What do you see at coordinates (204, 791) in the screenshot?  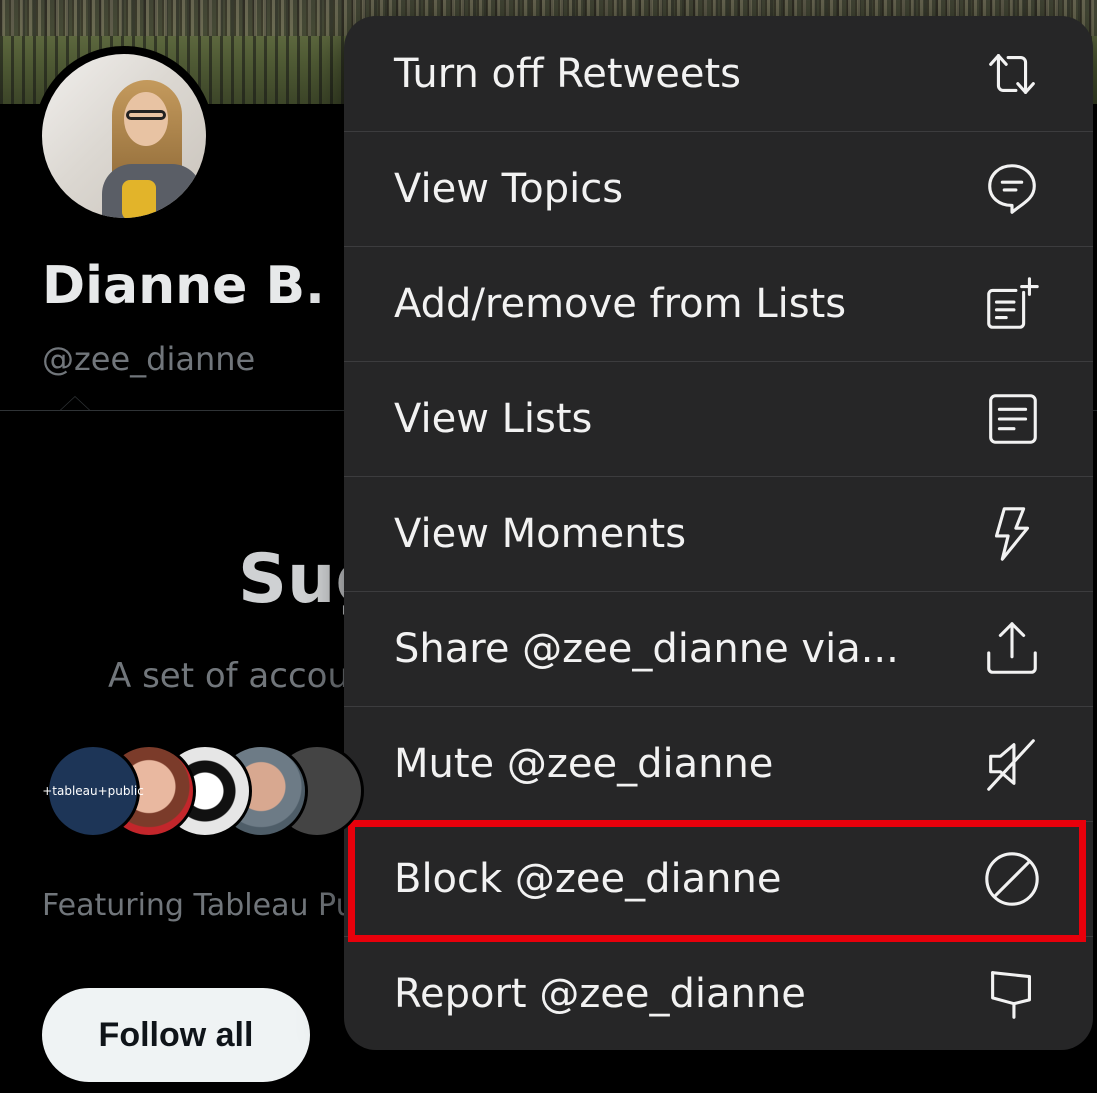 I see `suggested-avatars: +tableau+public` at bounding box center [204, 791].